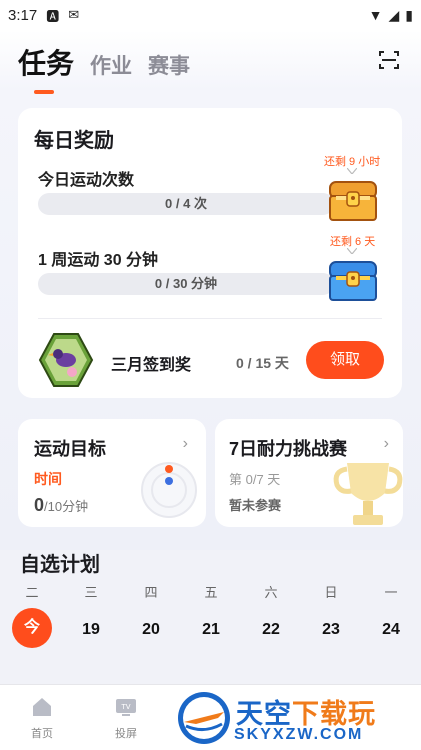 Image resolution: width=421 pixels, height=750 pixels. Describe the element at coordinates (44, 92) in the screenshot. I see `tab-underline` at that location.